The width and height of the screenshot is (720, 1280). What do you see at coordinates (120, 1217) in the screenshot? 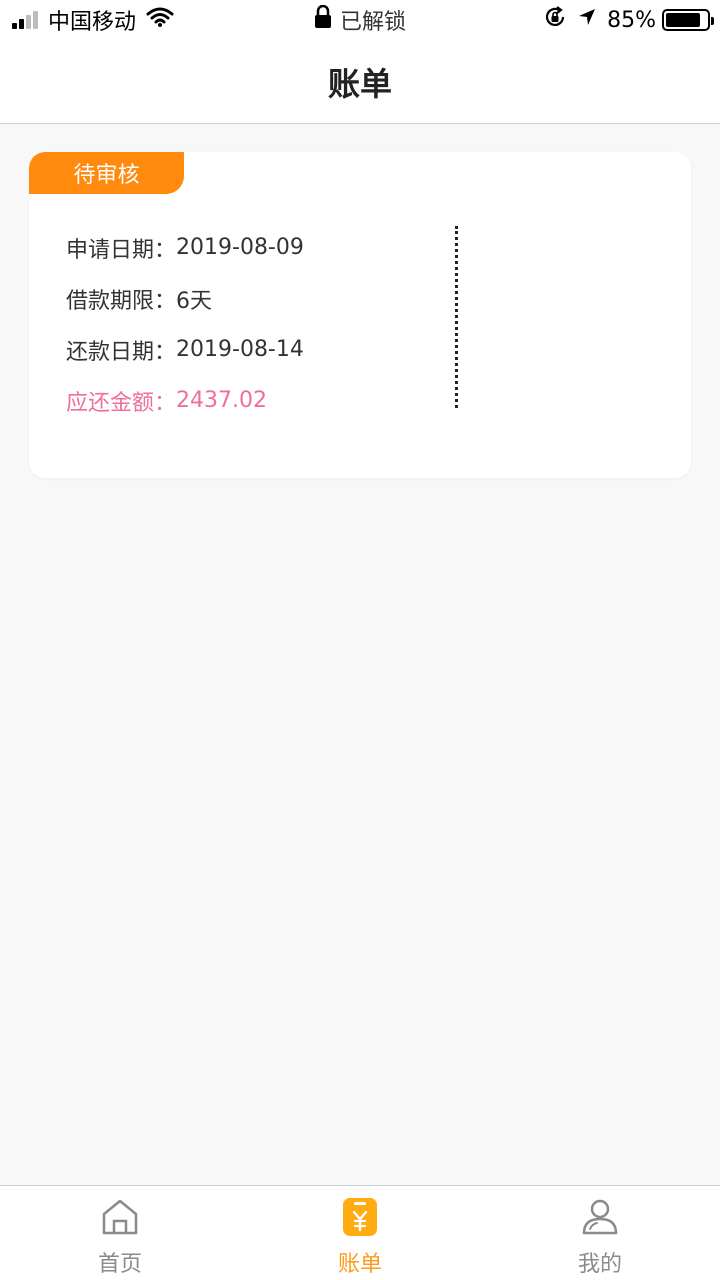
I see `home-icon` at bounding box center [120, 1217].